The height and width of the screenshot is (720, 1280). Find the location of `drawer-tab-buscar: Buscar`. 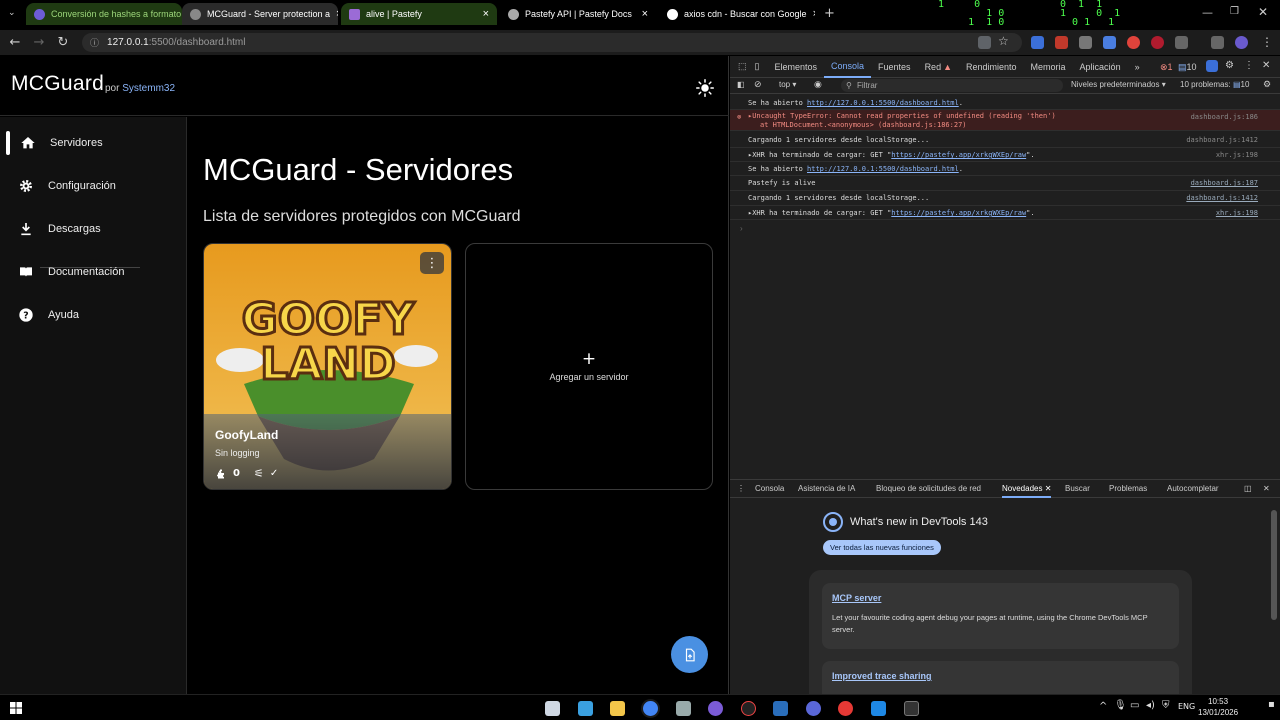

drawer-tab-buscar: Buscar is located at coordinates (1077, 488).